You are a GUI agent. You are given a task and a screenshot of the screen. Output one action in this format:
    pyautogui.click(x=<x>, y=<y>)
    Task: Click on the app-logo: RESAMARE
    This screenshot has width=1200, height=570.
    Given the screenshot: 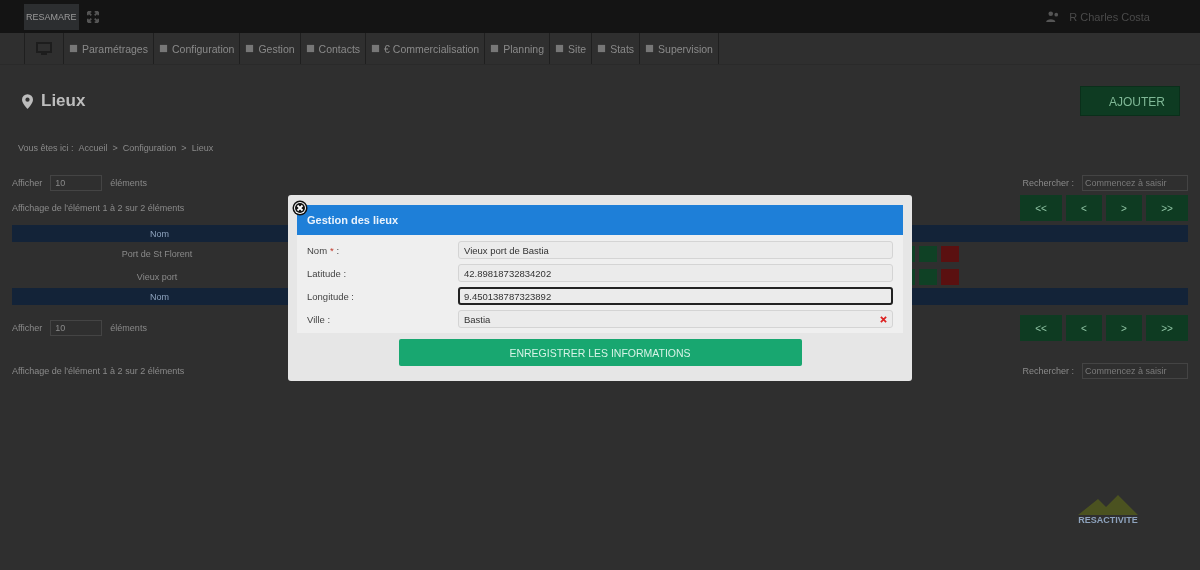 What is the action you would take?
    pyautogui.click(x=51, y=16)
    